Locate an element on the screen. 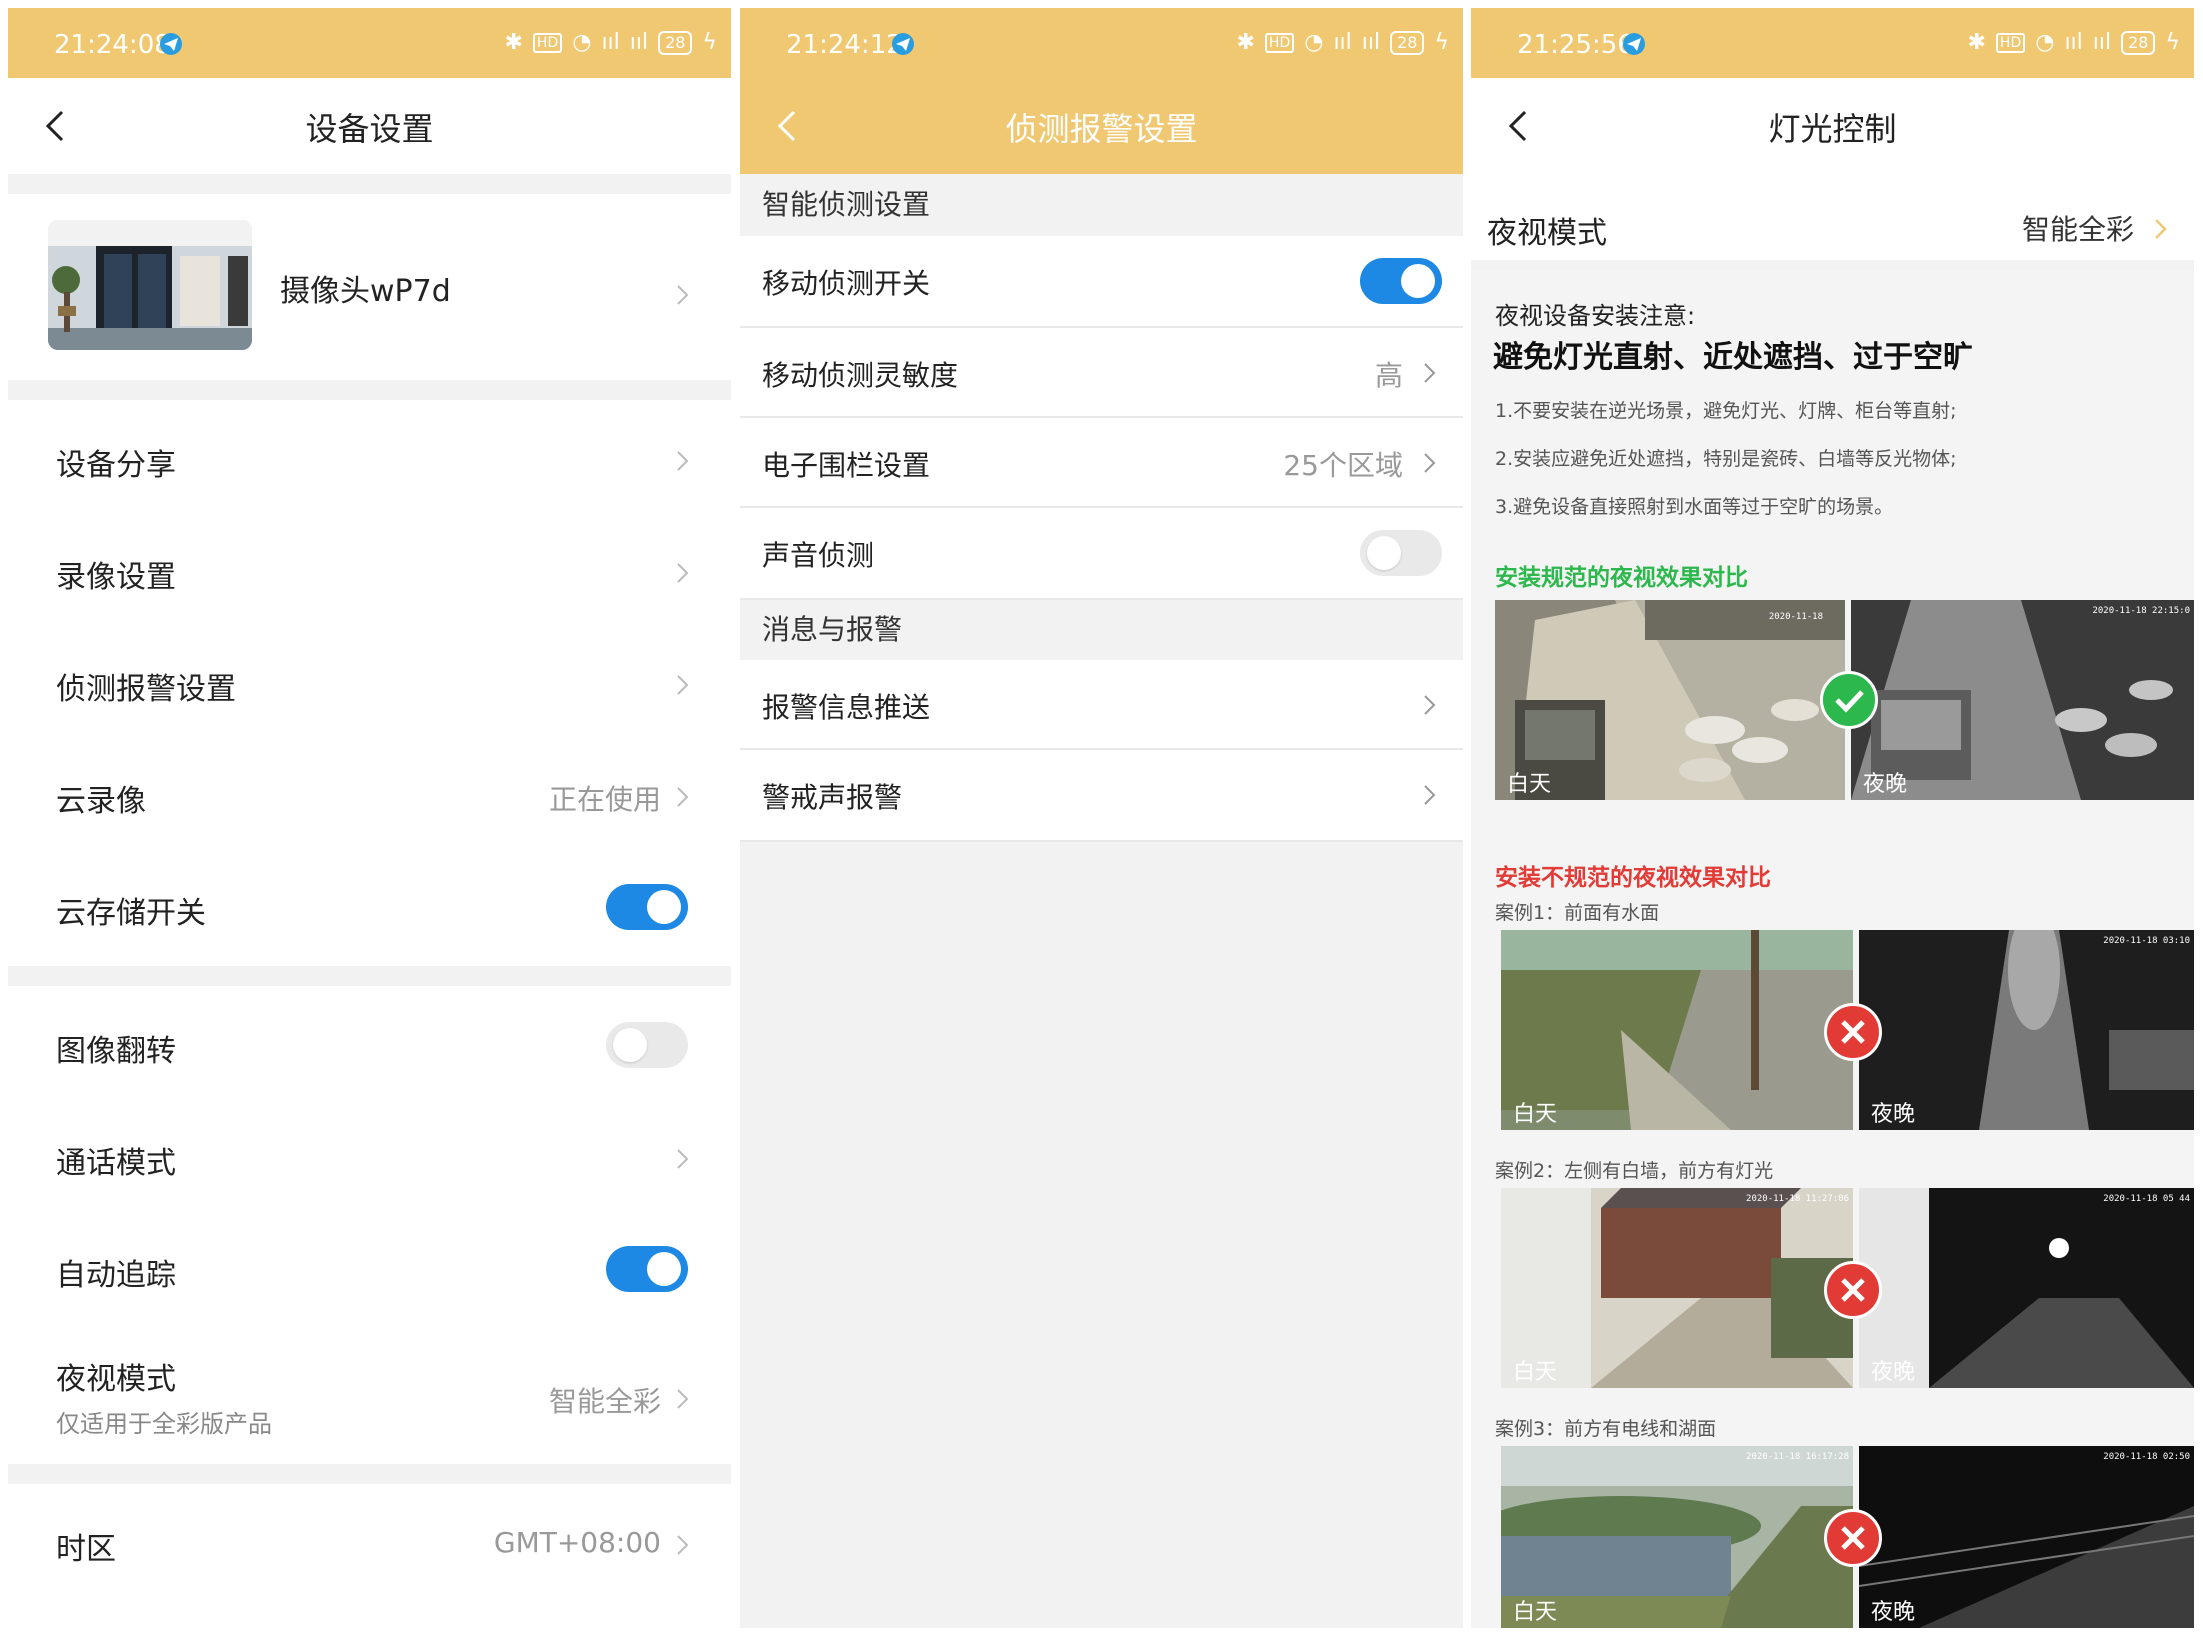  good-night-photo: 2020-11-18 22:15:0 夜晚 is located at coordinates (2022, 700).